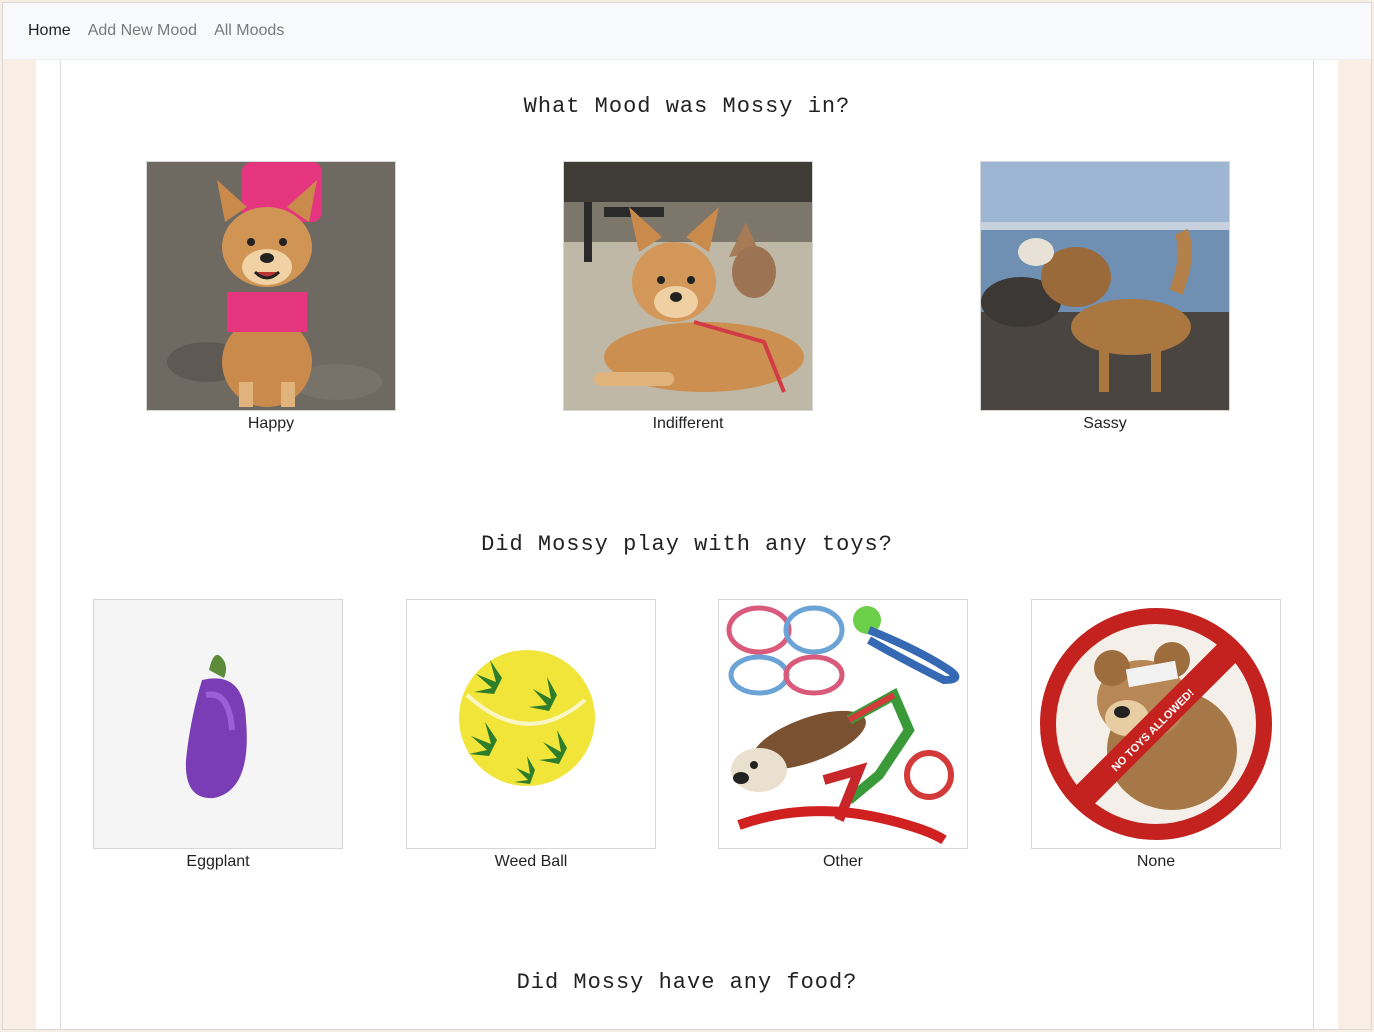 This screenshot has height=1032, width=1374. Describe the element at coordinates (1156, 861) in the screenshot. I see `toy-option-none-label: None` at that location.